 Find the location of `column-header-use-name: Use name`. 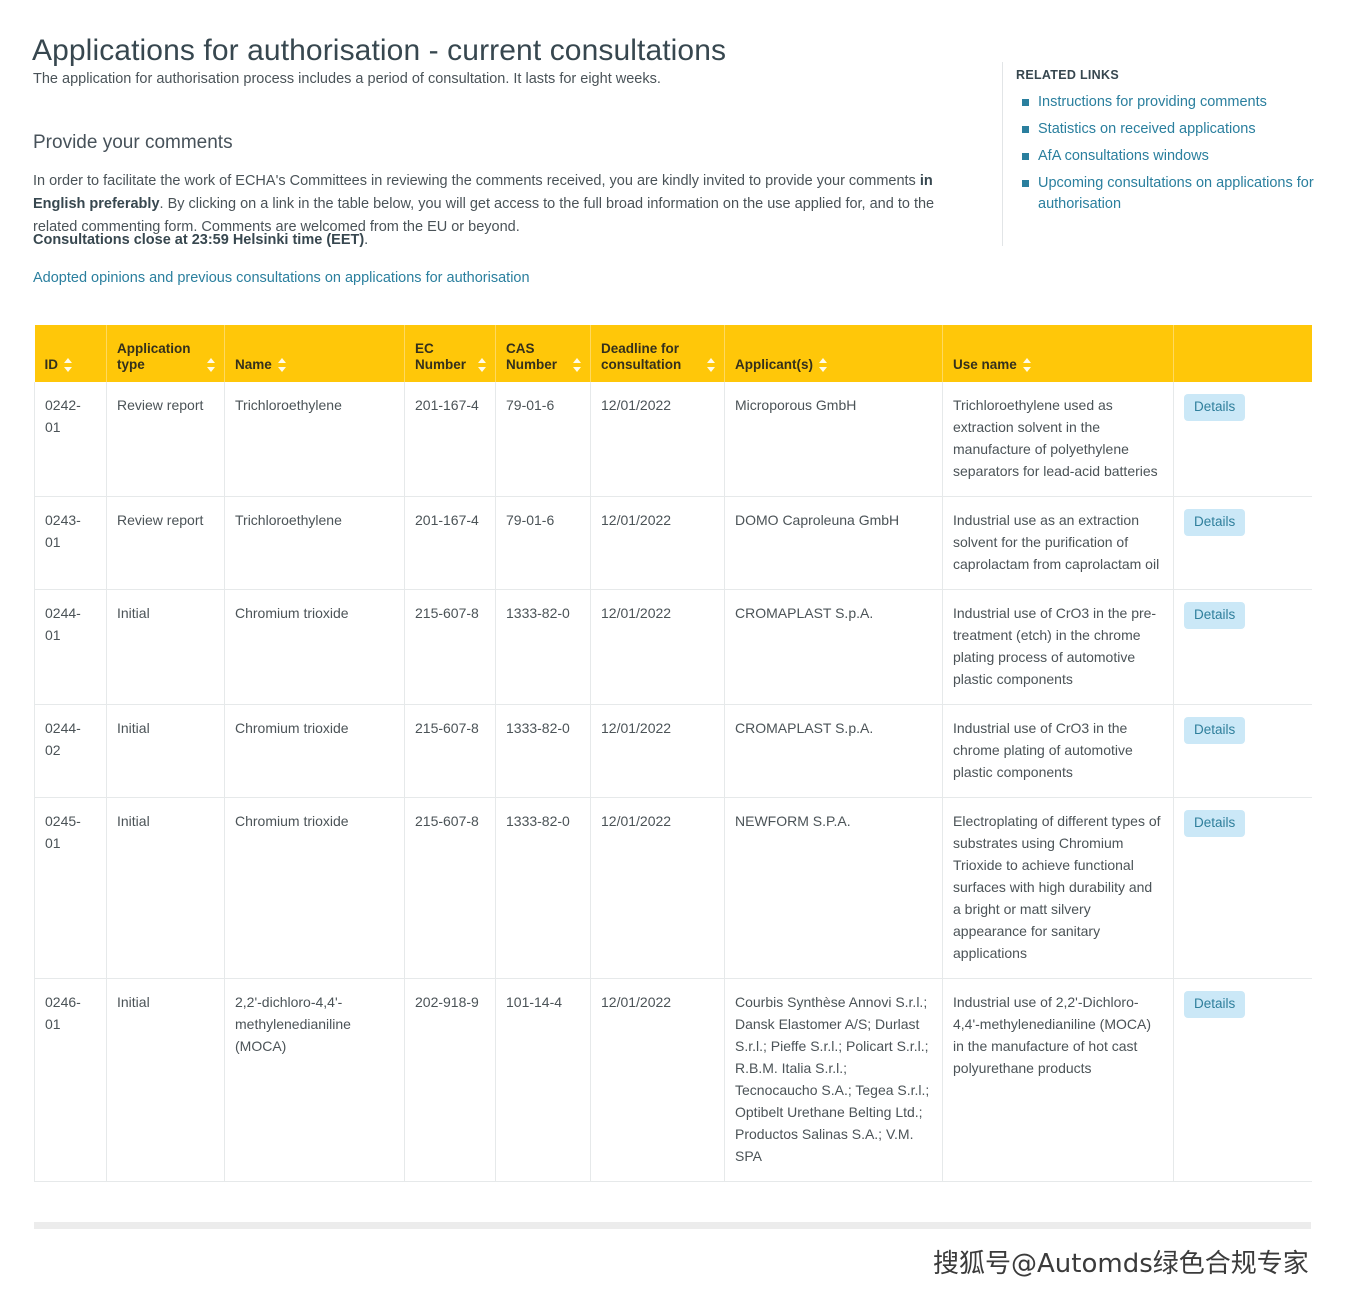

column-header-use-name: Use name is located at coordinates (1058, 353).